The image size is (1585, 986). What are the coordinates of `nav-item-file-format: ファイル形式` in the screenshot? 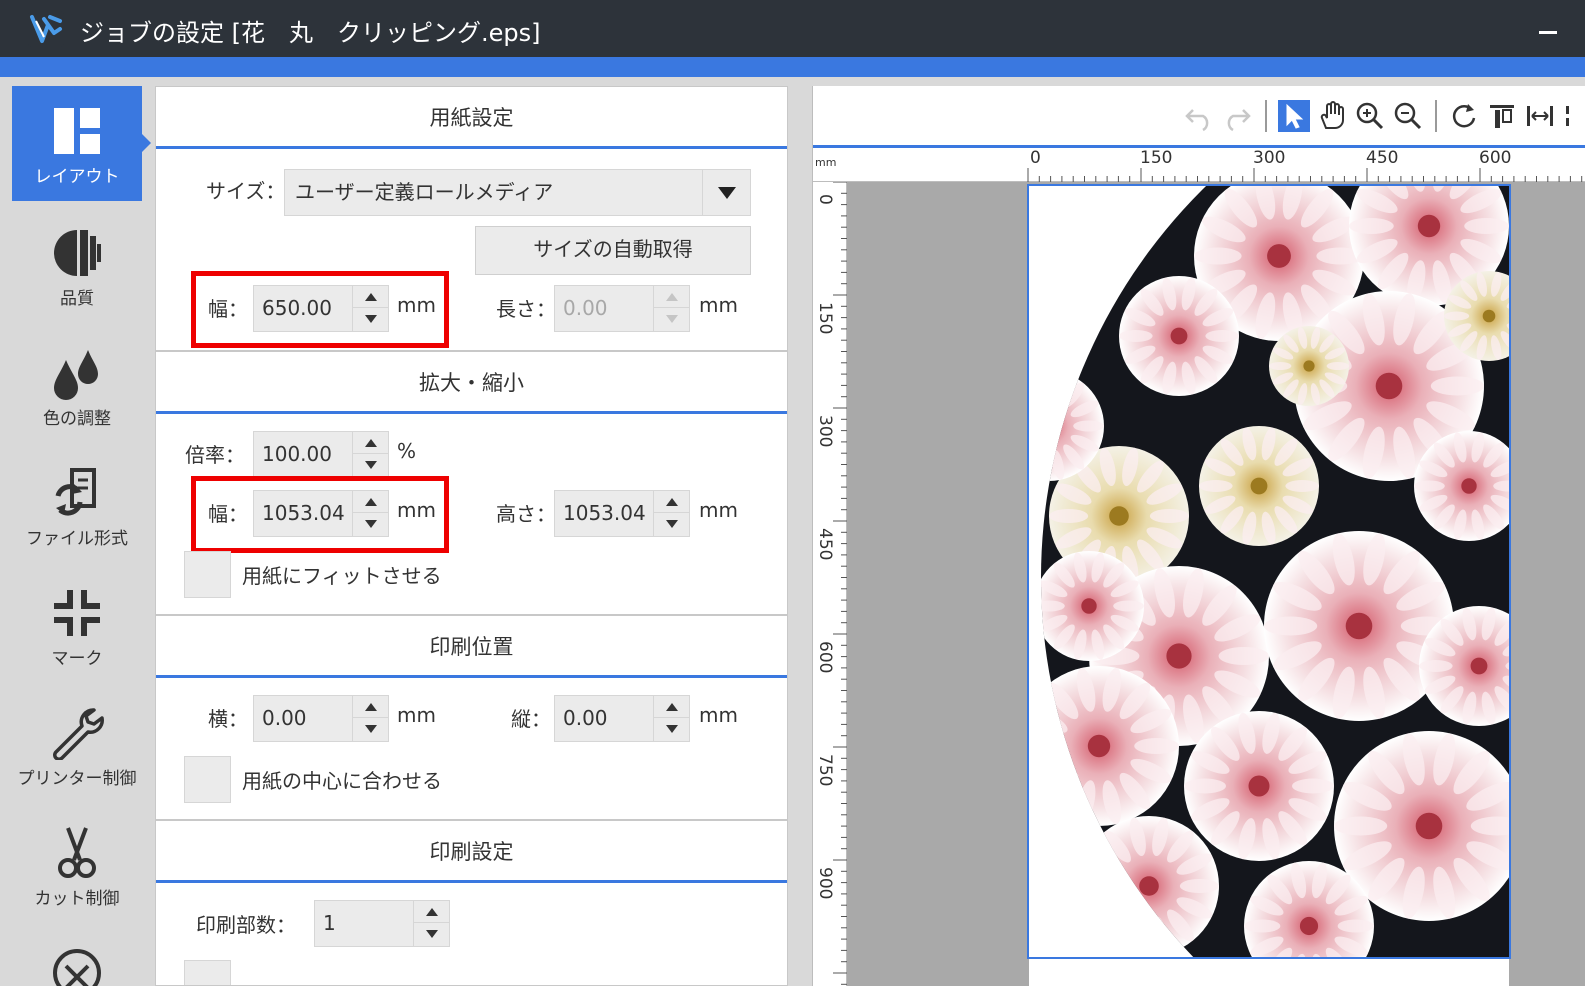 It's located at (77, 505).